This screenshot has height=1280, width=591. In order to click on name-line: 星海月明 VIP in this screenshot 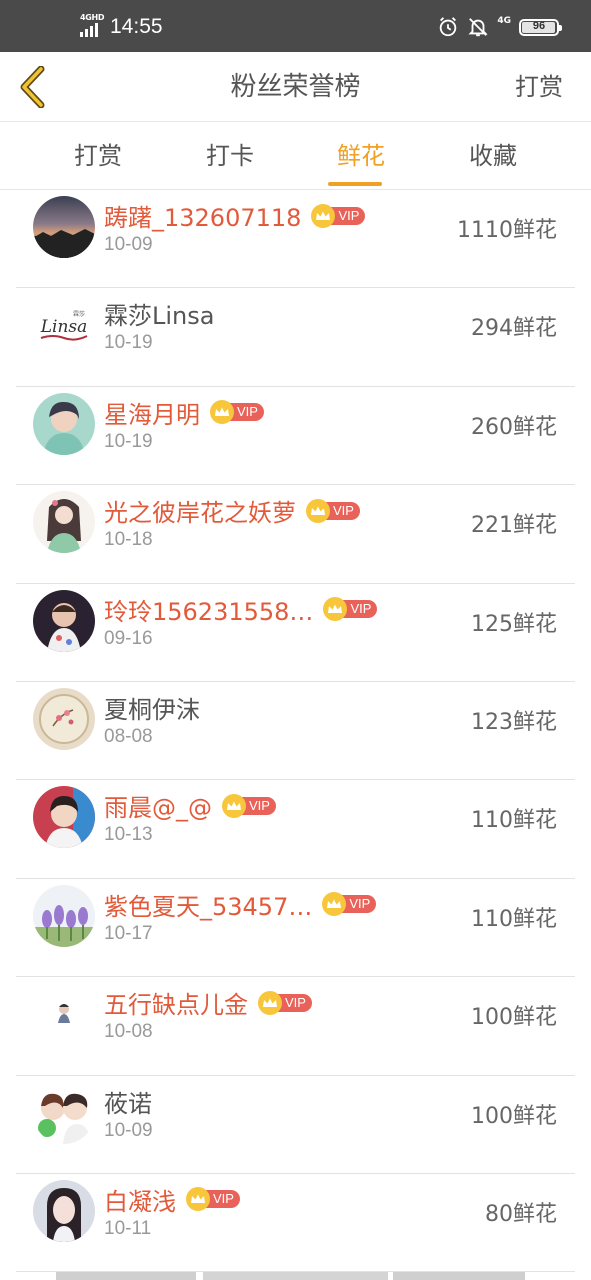, I will do `click(184, 412)`.